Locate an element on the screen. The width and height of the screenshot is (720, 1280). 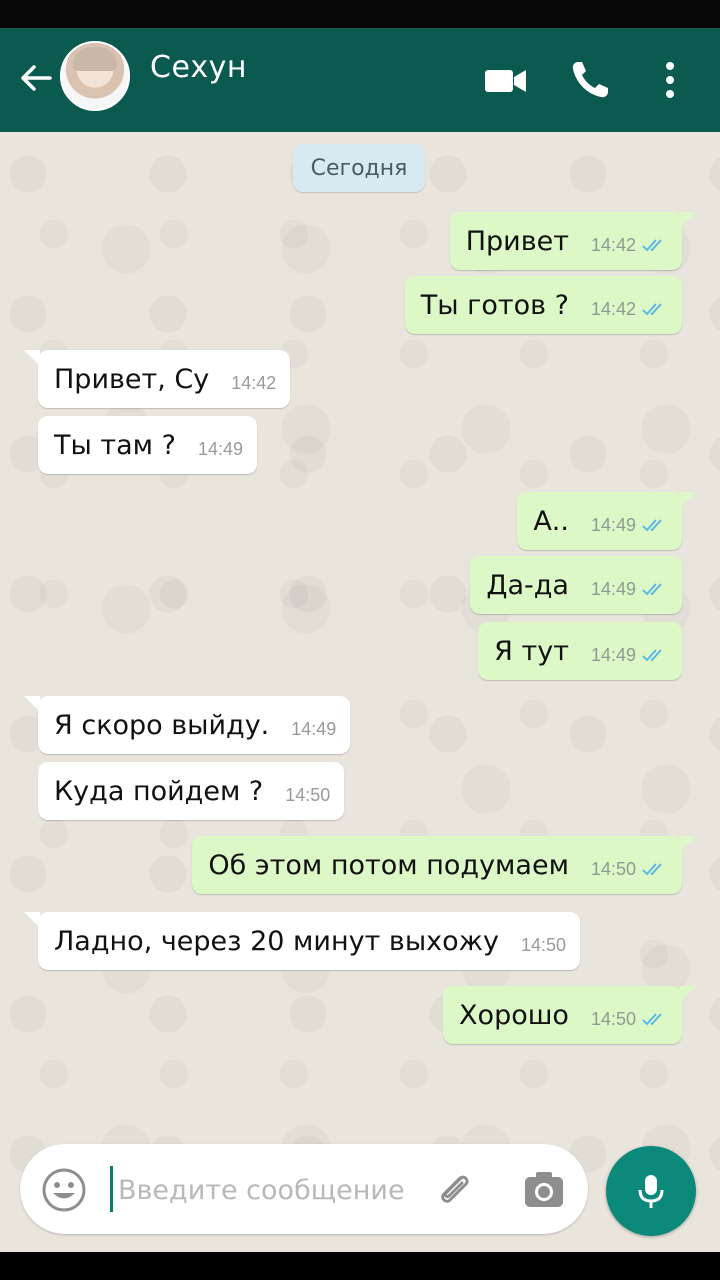
message-text: Ладно, через 20 минут выхожу is located at coordinates (276, 941).